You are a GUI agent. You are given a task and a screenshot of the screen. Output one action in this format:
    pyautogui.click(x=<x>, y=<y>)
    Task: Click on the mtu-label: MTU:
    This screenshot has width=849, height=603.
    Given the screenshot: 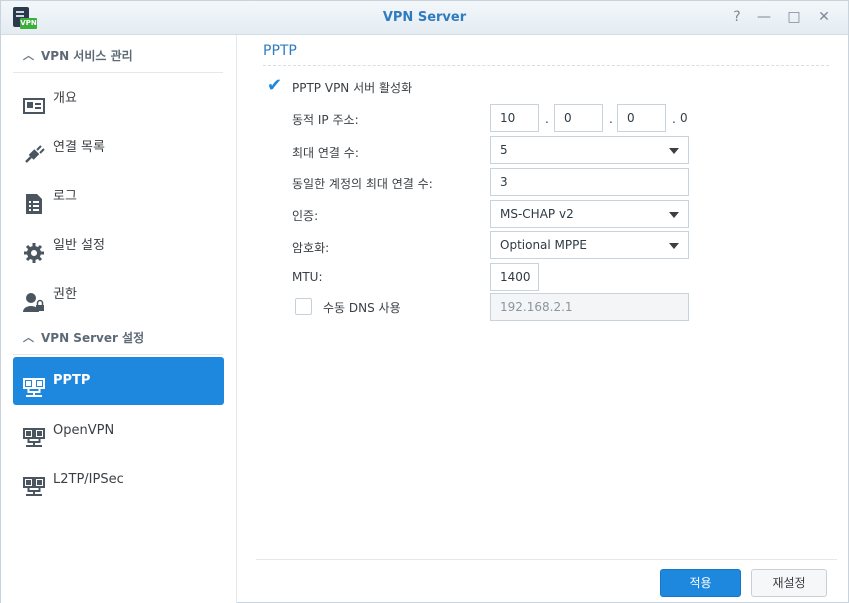 What is the action you would take?
    pyautogui.click(x=307, y=277)
    